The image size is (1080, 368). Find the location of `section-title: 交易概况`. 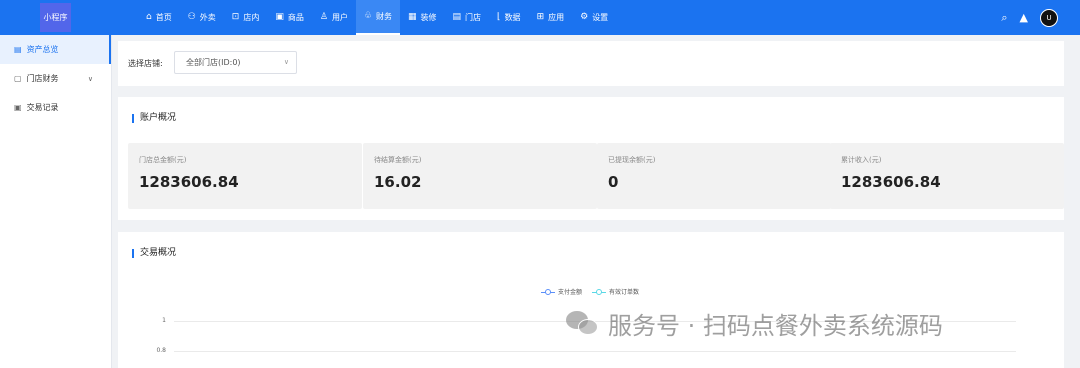

section-title: 交易概况 is located at coordinates (154, 253).